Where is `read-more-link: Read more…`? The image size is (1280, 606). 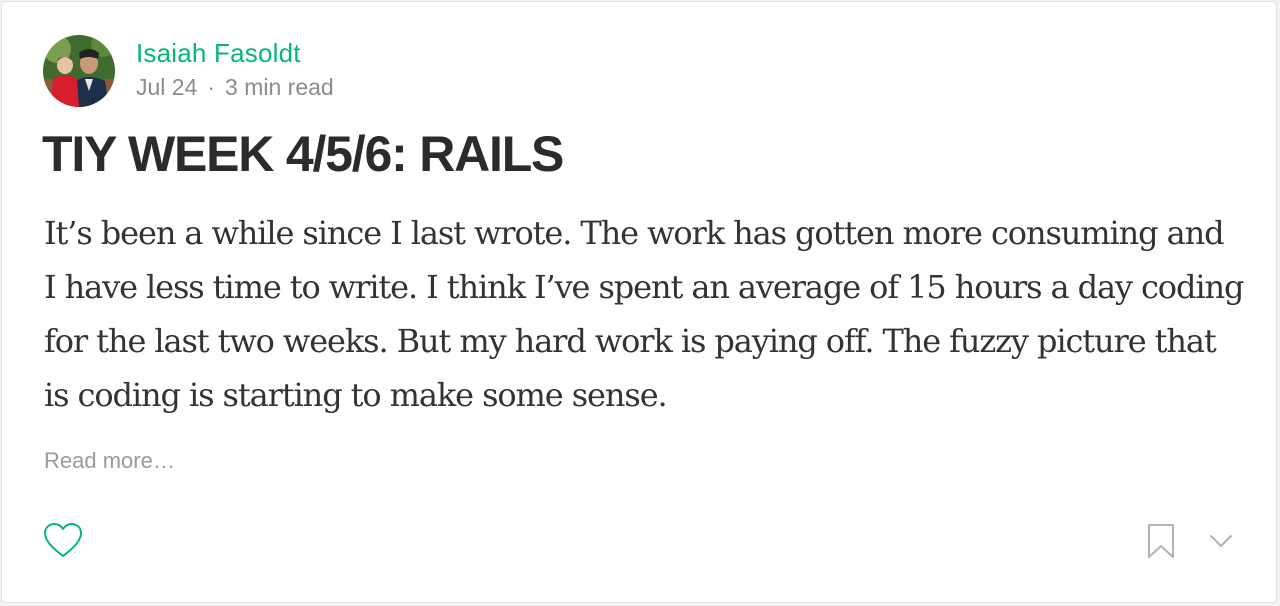 read-more-link: Read more… is located at coordinates (109, 461).